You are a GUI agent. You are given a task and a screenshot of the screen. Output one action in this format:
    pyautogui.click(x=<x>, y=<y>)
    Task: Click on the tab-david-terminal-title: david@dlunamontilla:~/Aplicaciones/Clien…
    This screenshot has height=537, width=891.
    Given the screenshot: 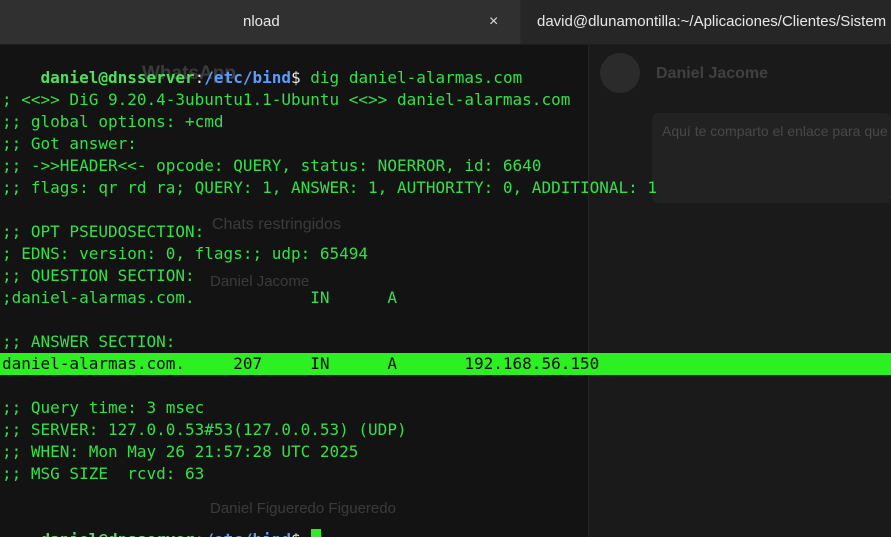 What is the action you would take?
    pyautogui.click(x=712, y=21)
    